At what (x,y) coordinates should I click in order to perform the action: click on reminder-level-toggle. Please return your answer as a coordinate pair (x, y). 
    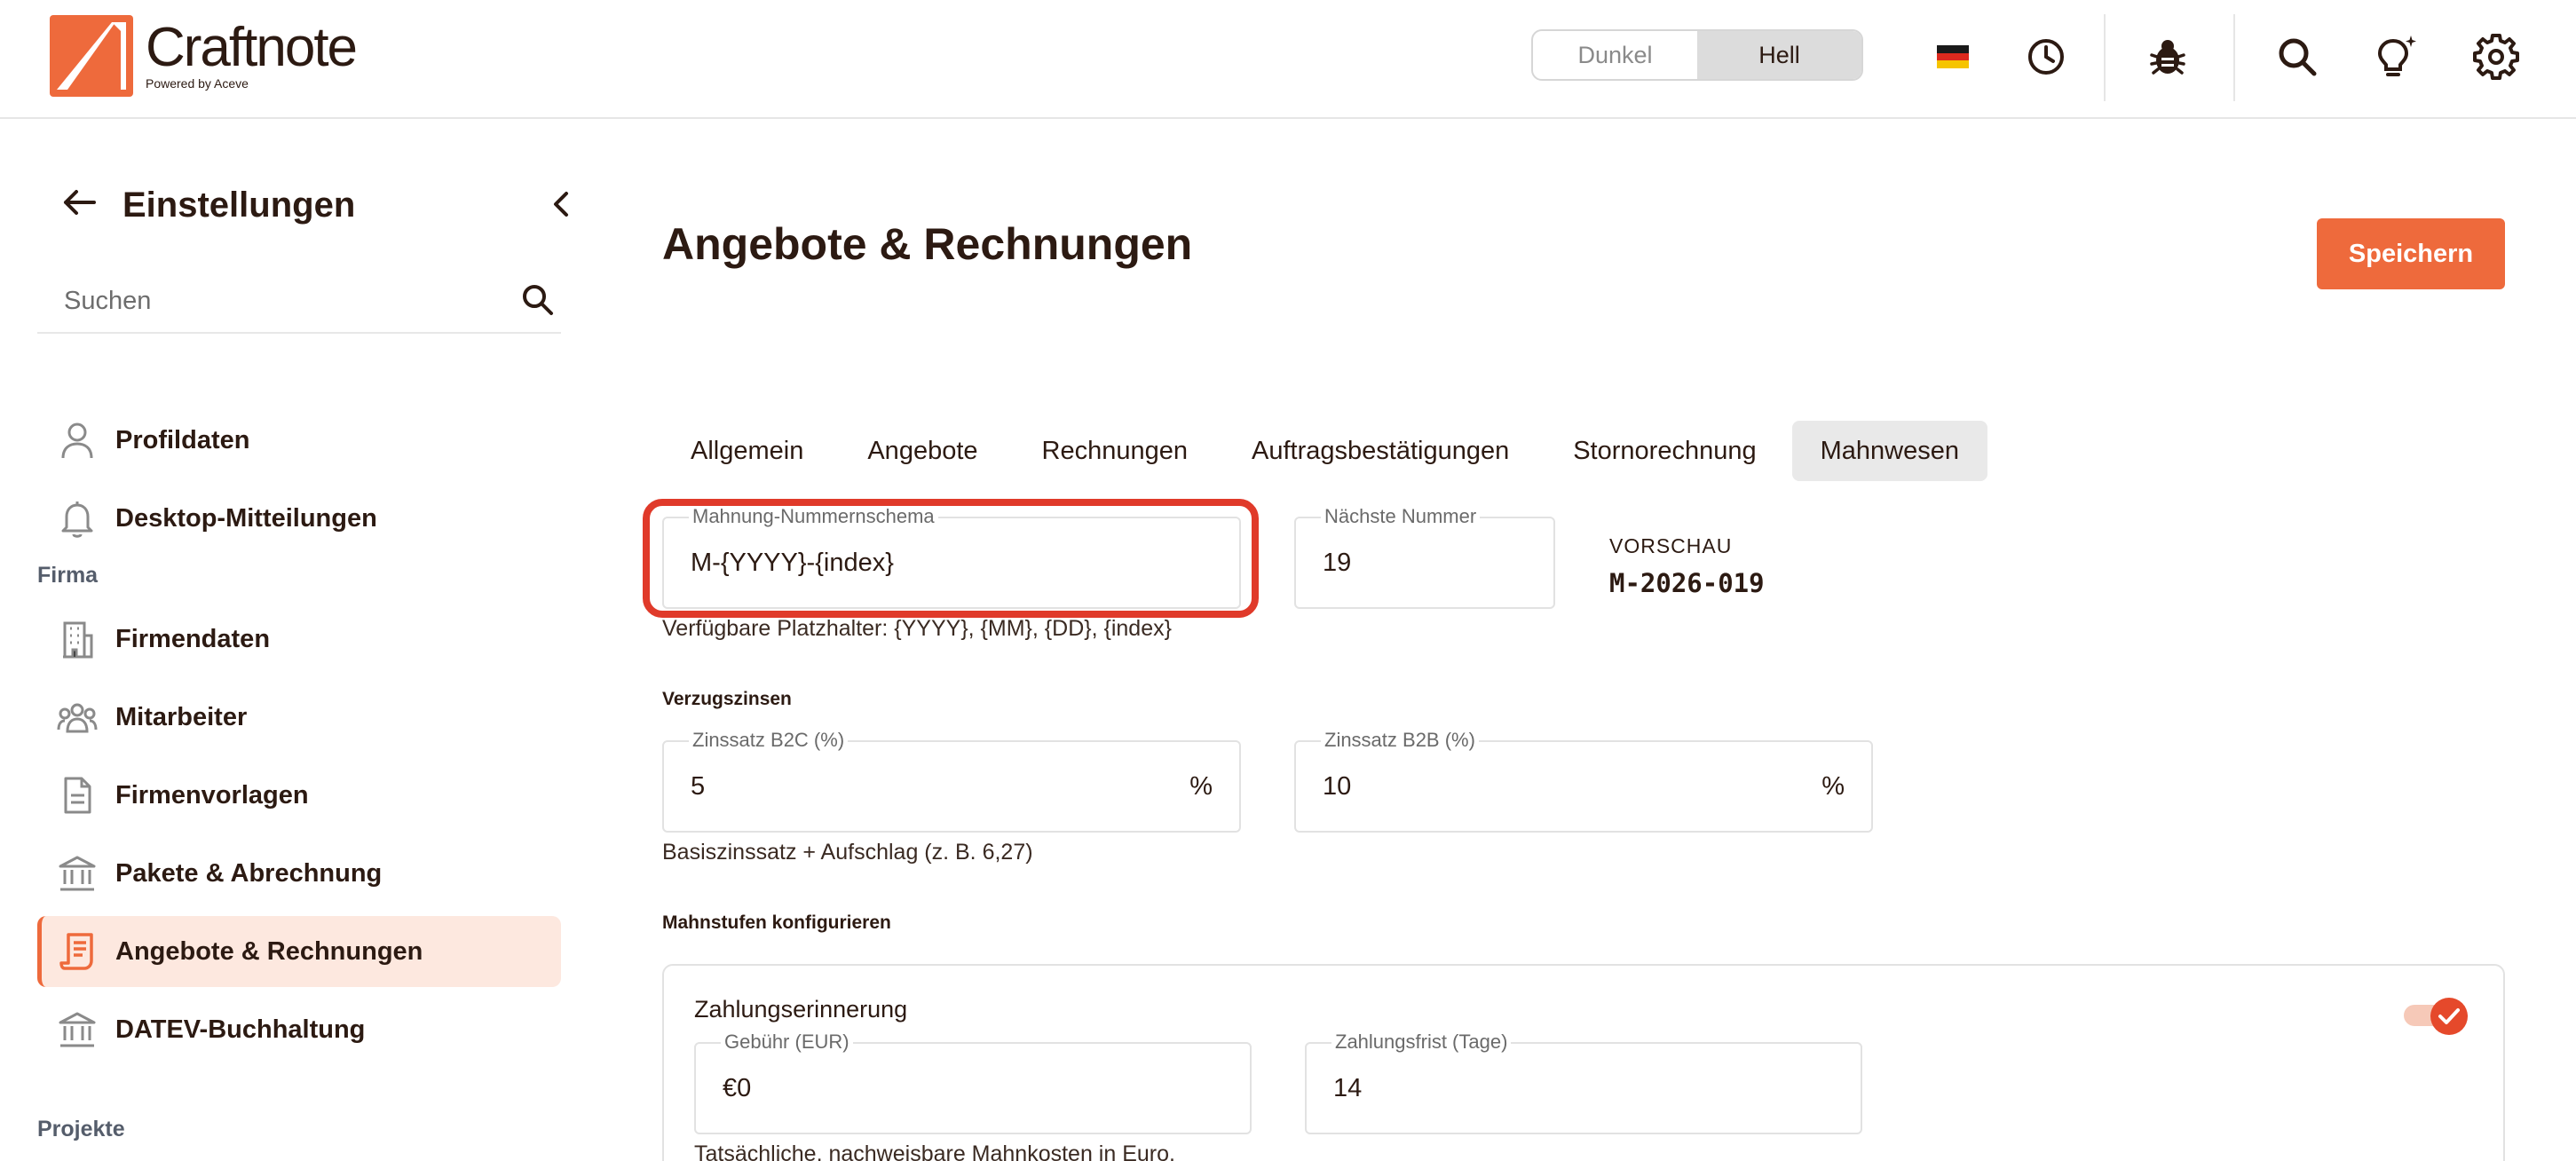
    Looking at the image, I should click on (2436, 1017).